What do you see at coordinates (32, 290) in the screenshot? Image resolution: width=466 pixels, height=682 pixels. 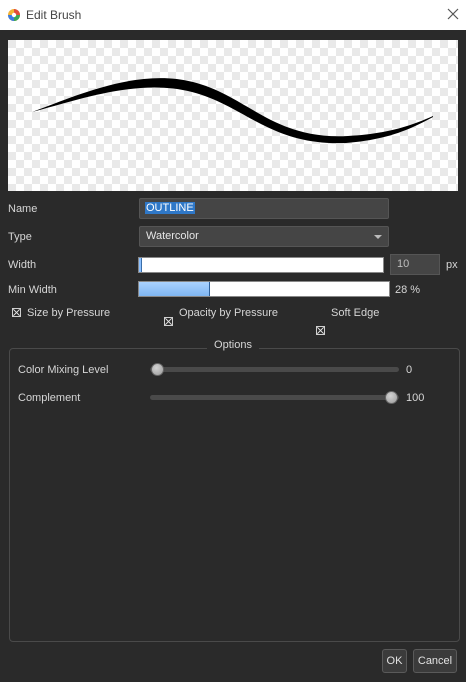 I see `min-width-label: Min Width` at bounding box center [32, 290].